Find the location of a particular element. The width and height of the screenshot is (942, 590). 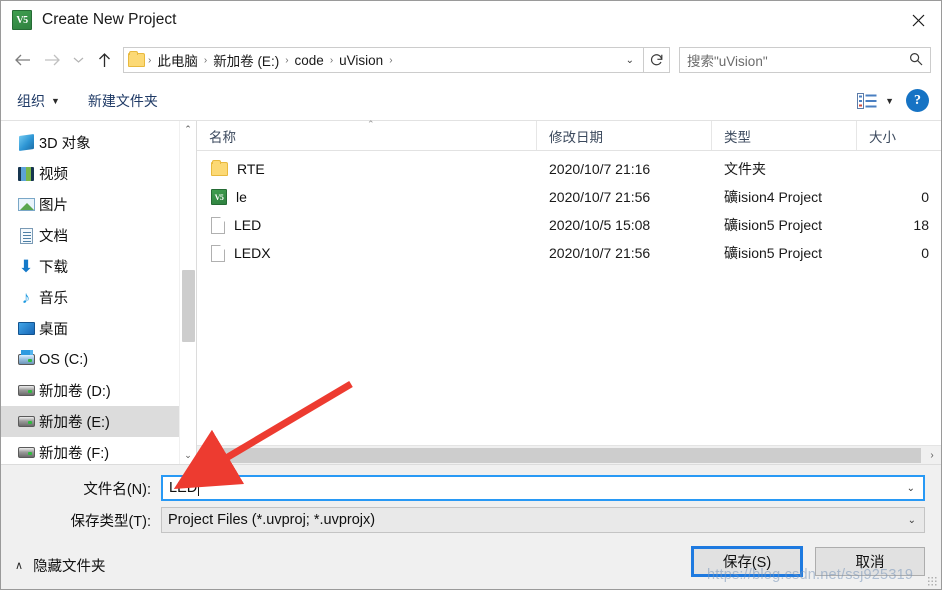

organize-button: 组织 ▼ is located at coordinates (38, 101).